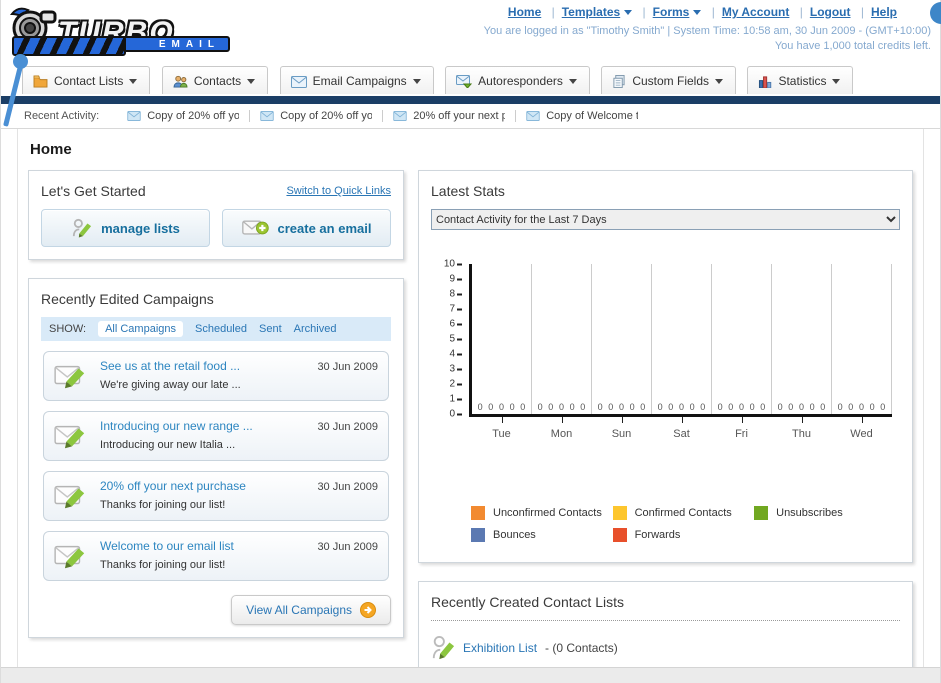  I want to click on x-axis-day-label: Thu, so click(801, 434).